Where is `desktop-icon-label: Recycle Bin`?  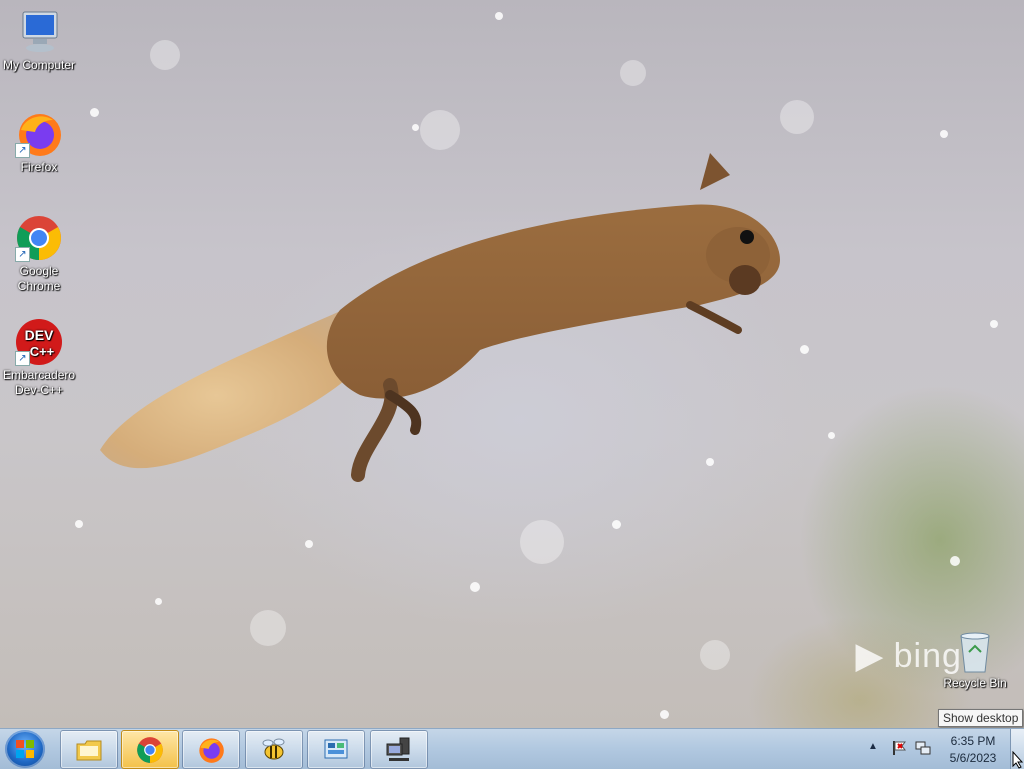 desktop-icon-label: Recycle Bin is located at coordinates (975, 683).